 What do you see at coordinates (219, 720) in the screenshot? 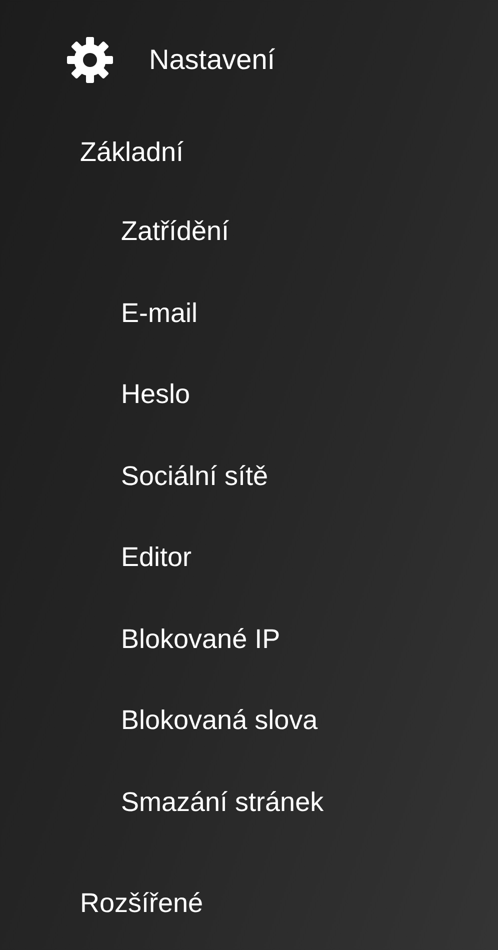
I see `menu-item: Blokovaná slova` at bounding box center [219, 720].